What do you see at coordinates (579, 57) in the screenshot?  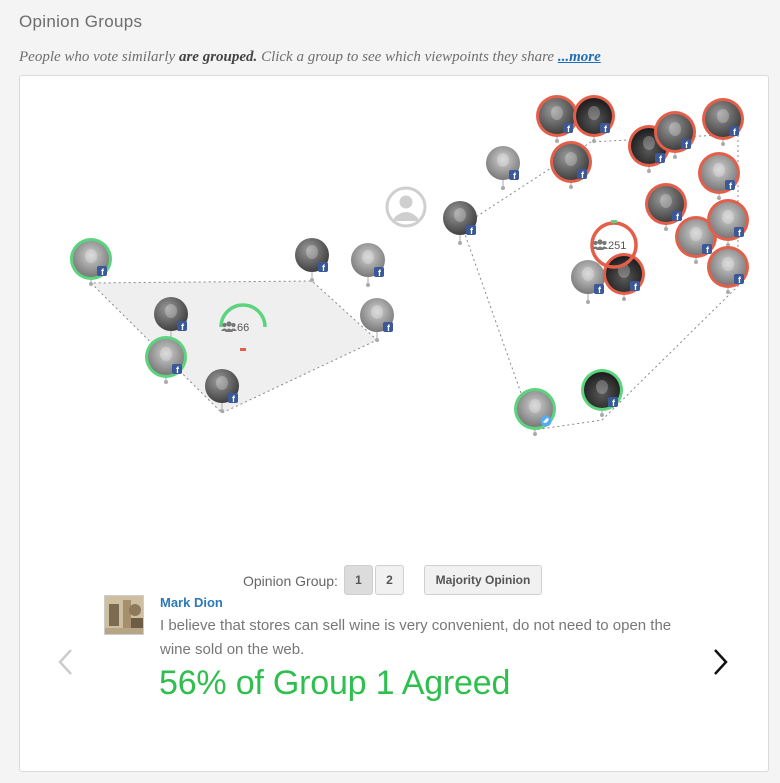 I see `more-link: ...more` at bounding box center [579, 57].